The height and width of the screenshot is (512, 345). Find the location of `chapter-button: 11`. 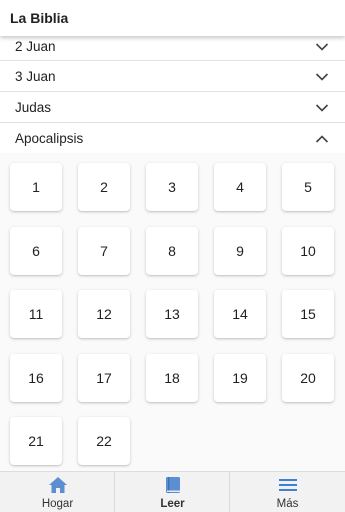

chapter-button: 11 is located at coordinates (36, 314).